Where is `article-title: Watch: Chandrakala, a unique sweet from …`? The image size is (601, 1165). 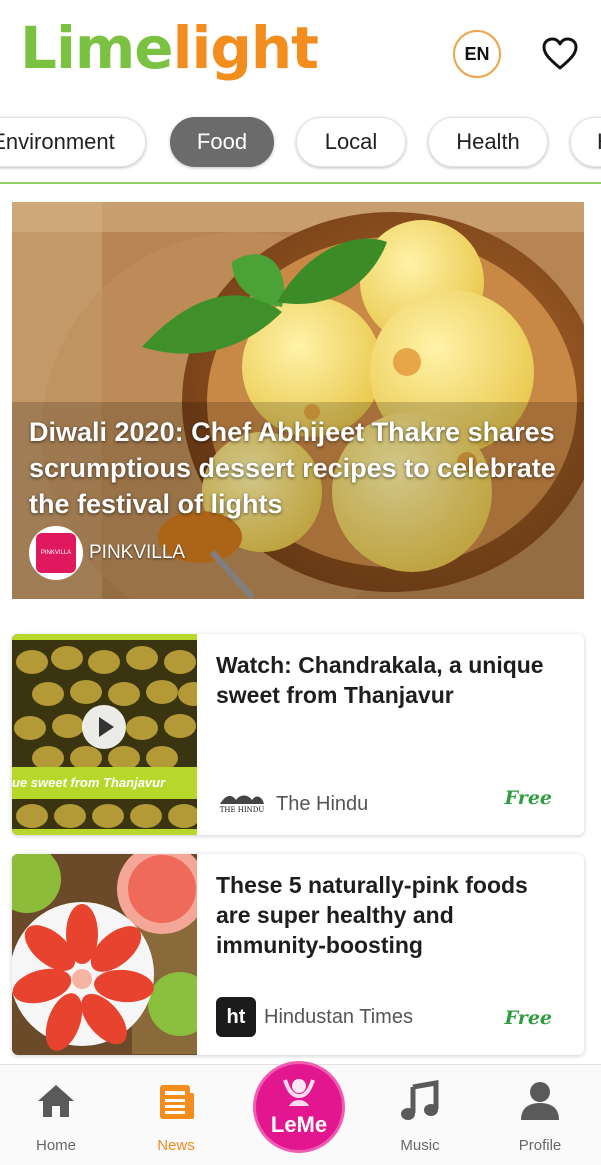
article-title: Watch: Chandrakala, a unique sweet from … is located at coordinates (391, 680).